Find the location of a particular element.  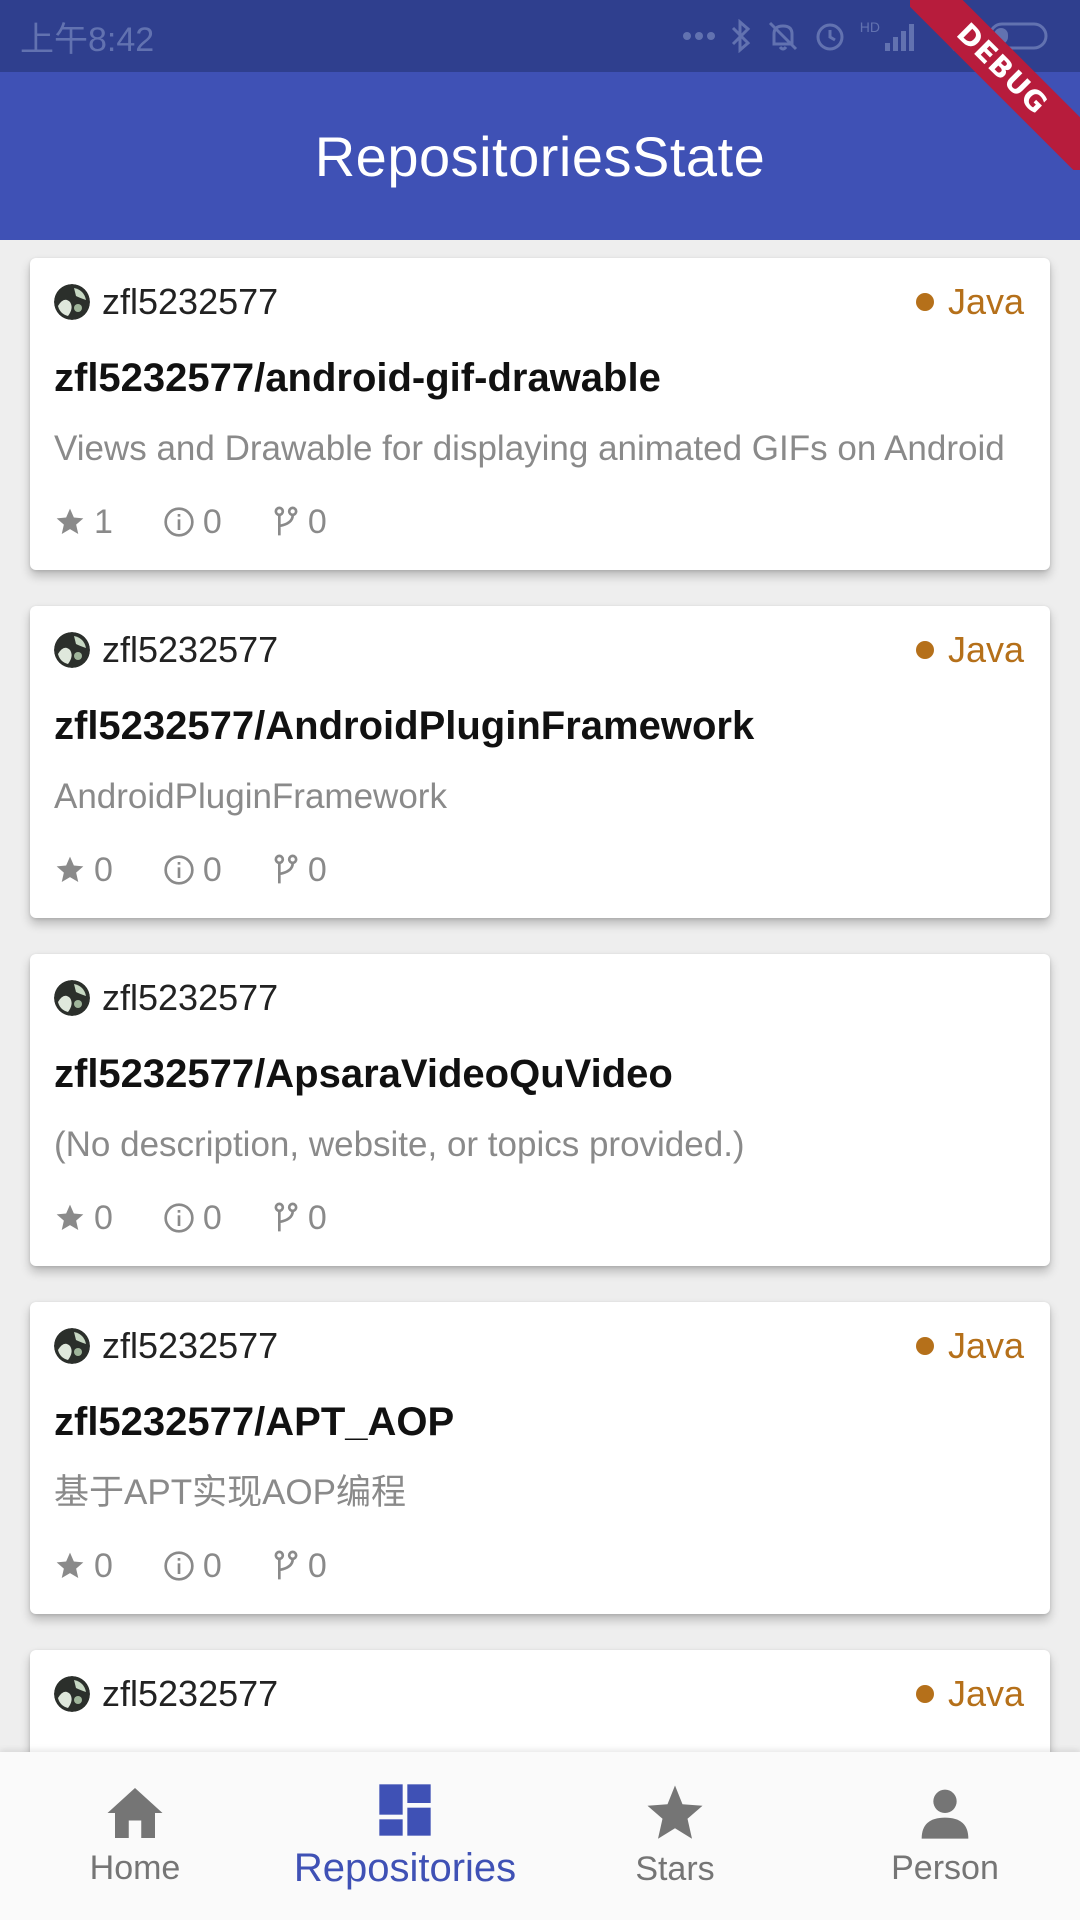

repository-card: zfl5232577 Java is located at coordinates (540, 1701).